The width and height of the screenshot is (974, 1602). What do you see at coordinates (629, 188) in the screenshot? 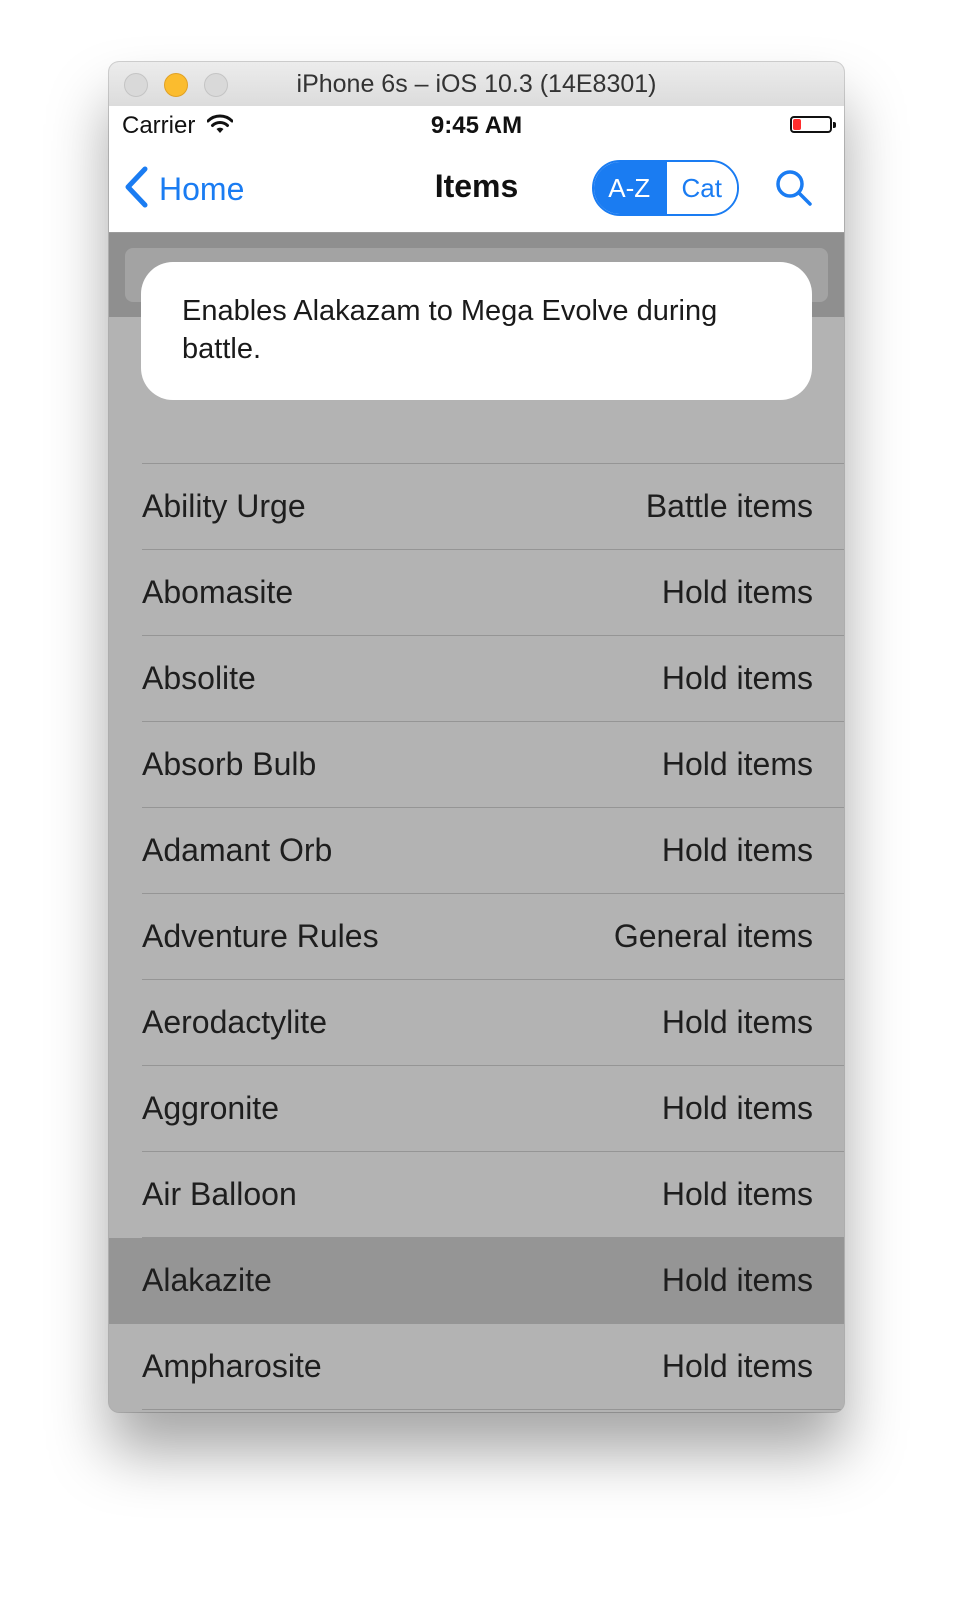
I see `segment-a-z: A-Z` at bounding box center [629, 188].